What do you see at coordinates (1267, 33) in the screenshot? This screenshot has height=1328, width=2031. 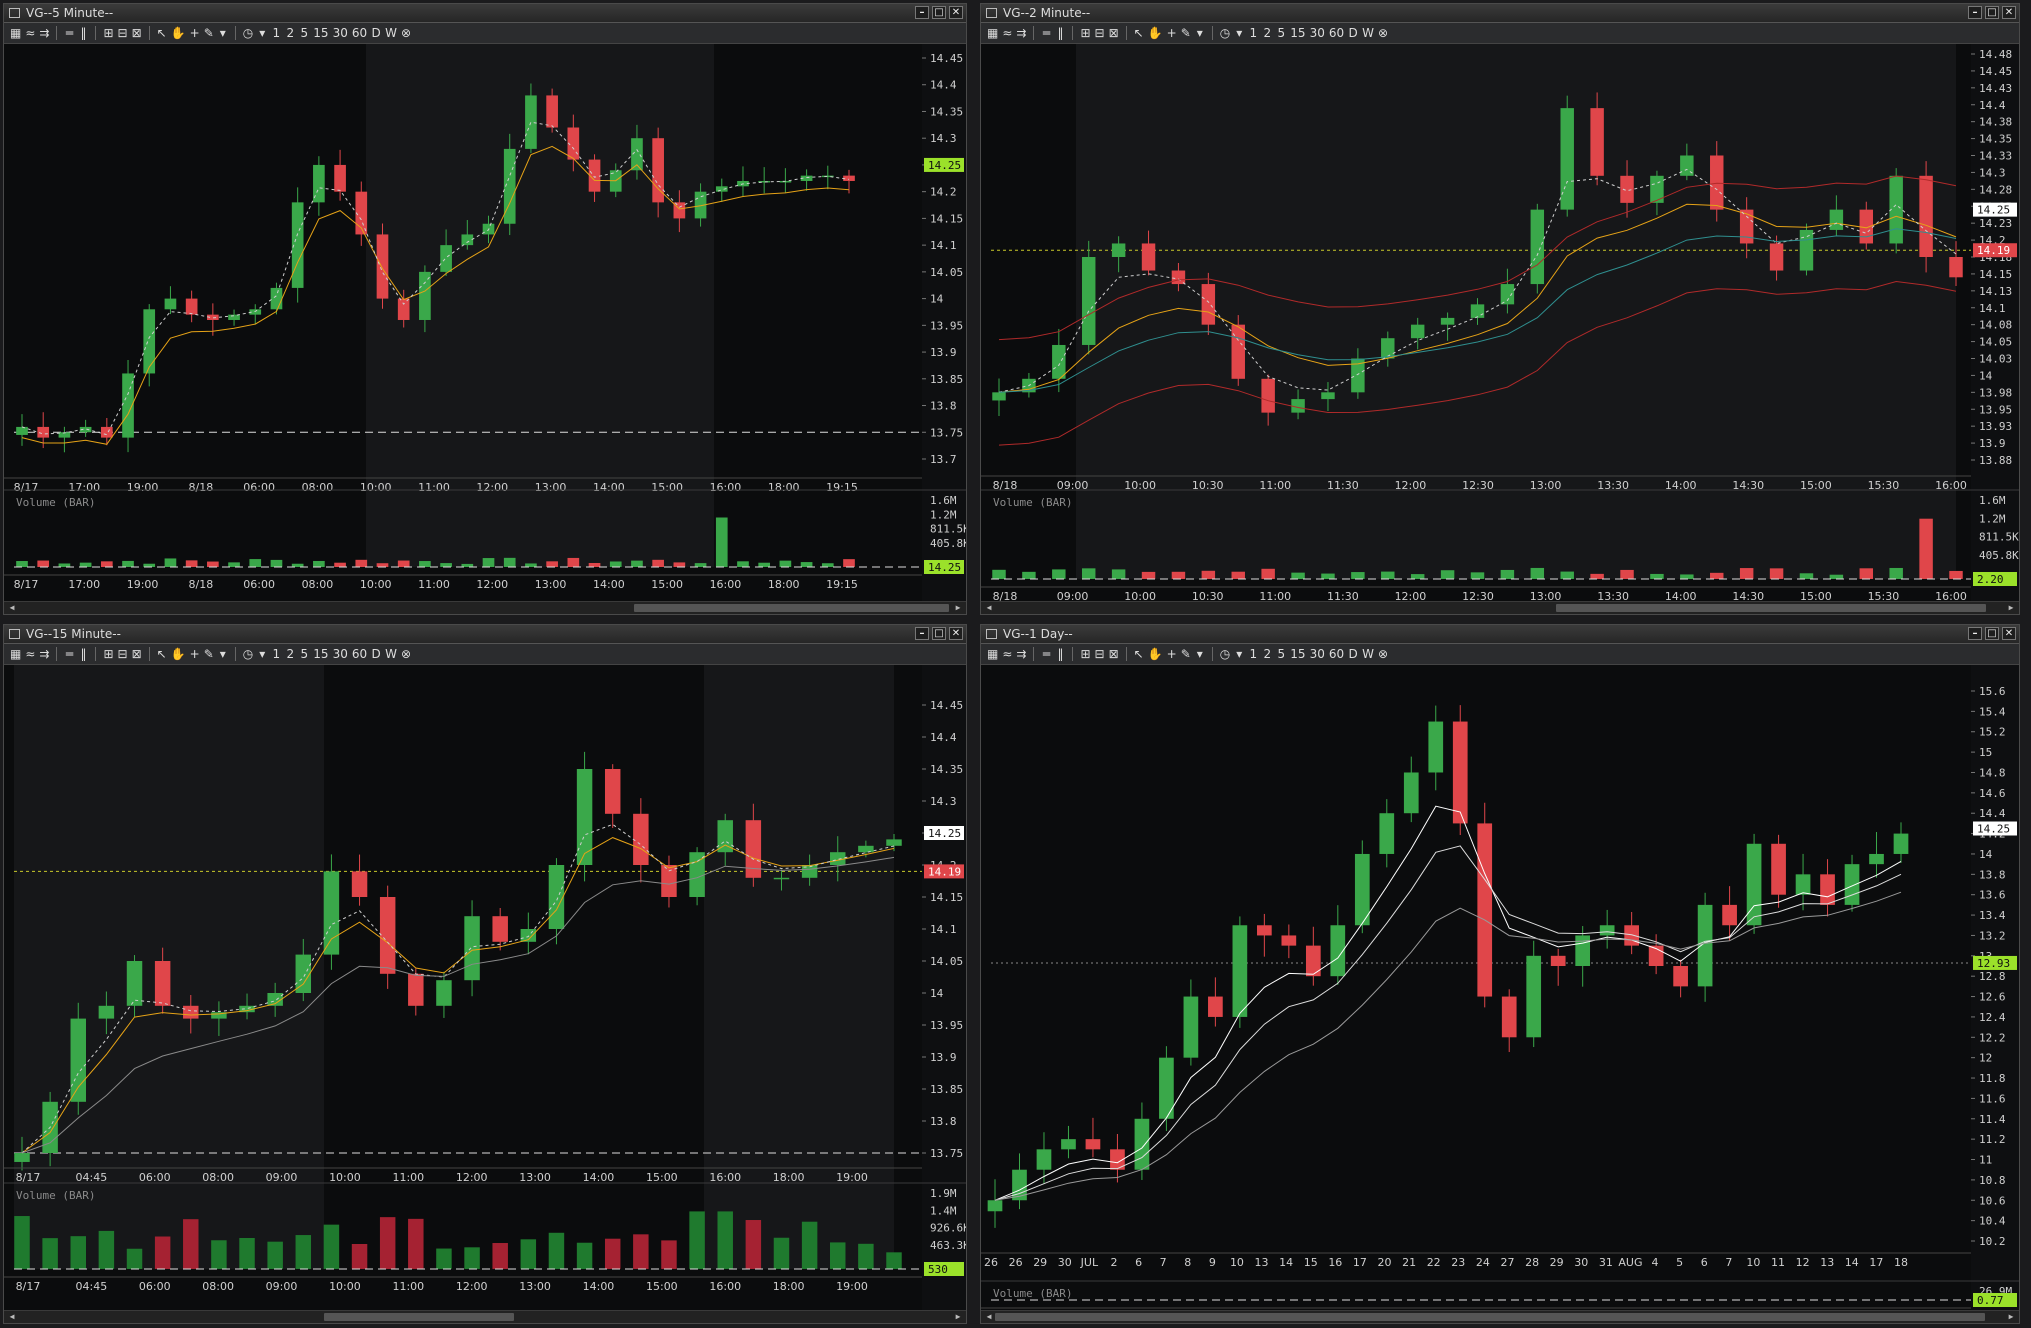 I see `timeframe-2: 2` at bounding box center [1267, 33].